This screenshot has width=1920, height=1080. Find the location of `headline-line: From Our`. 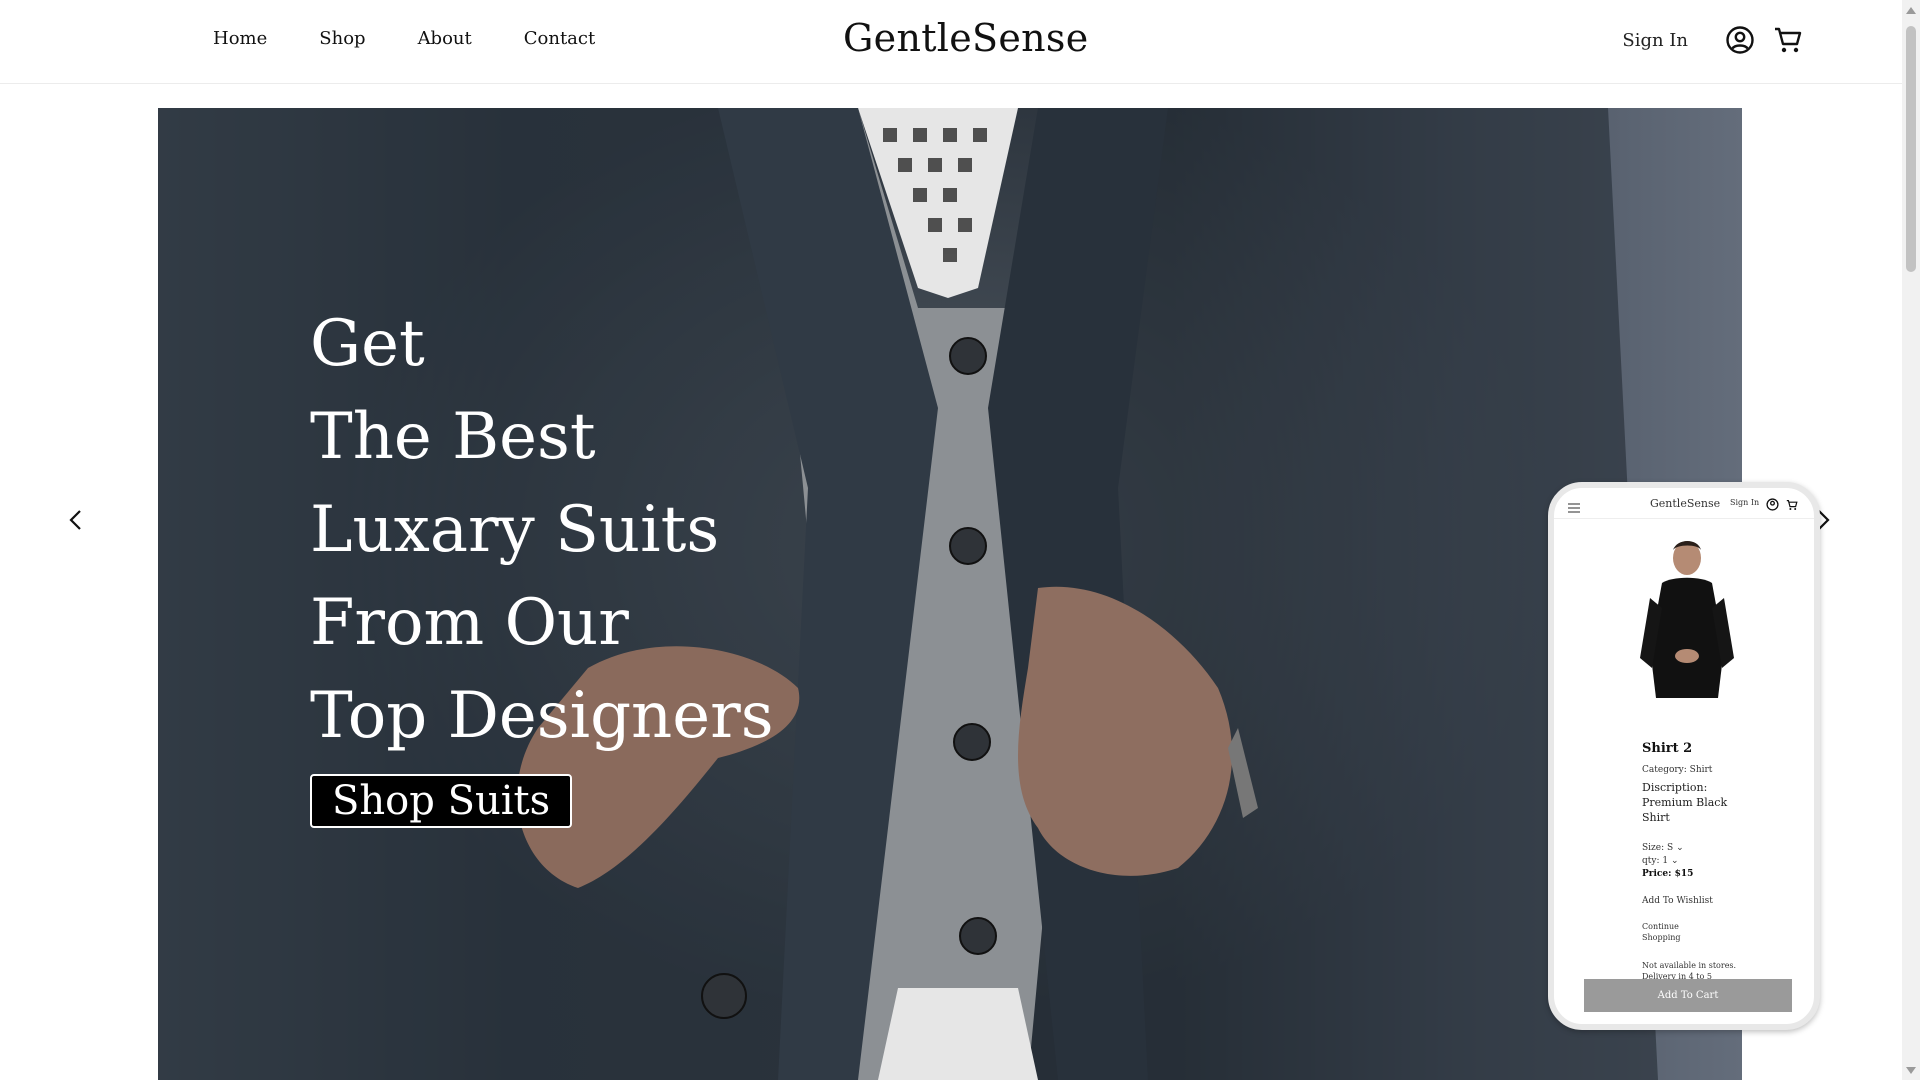

headline-line: From Our is located at coordinates (469, 623).